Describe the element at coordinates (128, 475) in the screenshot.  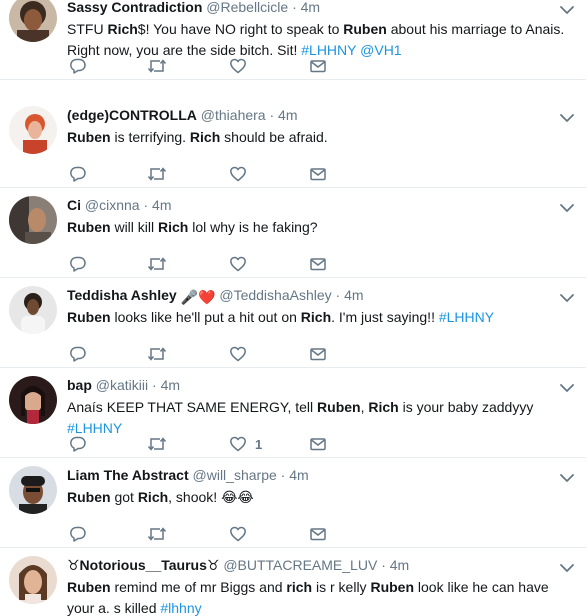
I see `display-name: Liam The Abstract` at that location.